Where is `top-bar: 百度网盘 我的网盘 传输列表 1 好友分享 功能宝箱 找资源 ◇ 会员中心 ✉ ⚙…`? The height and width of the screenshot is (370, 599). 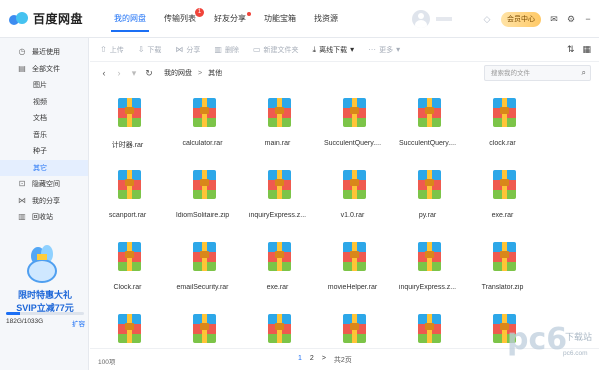 top-bar: 百度网盘 我的网盘 传输列表 1 好友分享 功能宝箱 找资源 ◇ 会员中心 ✉ ⚙… is located at coordinates (299, 19).